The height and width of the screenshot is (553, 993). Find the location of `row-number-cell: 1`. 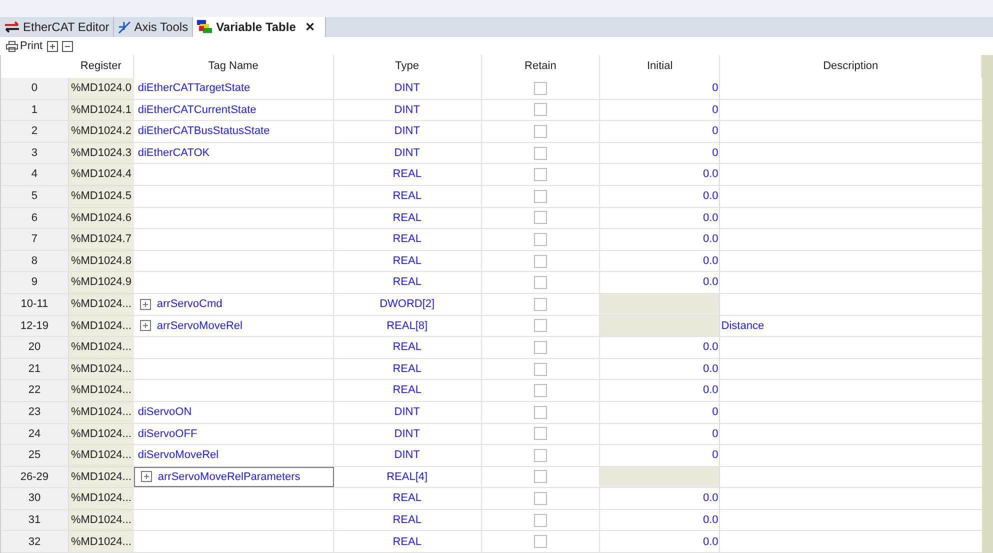

row-number-cell: 1 is located at coordinates (35, 110).